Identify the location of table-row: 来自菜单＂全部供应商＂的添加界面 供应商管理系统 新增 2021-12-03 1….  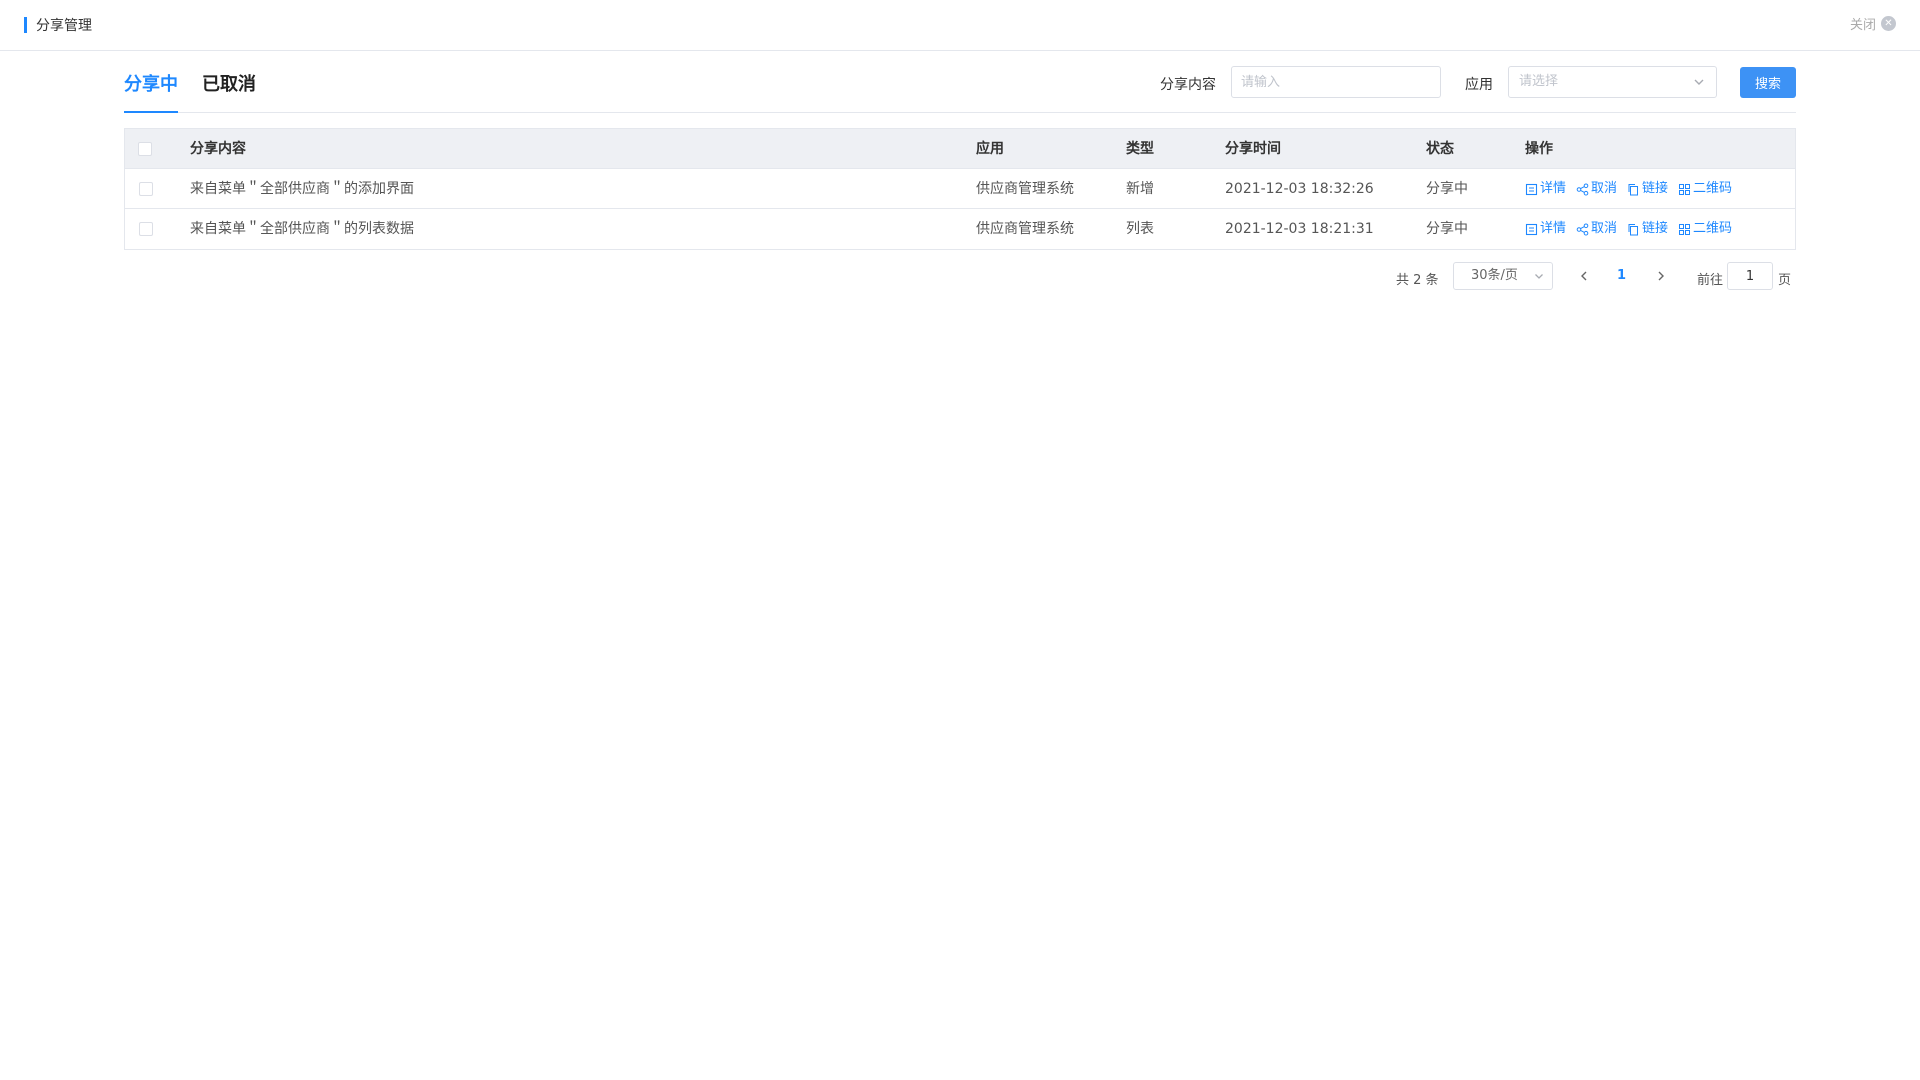
(960, 189).